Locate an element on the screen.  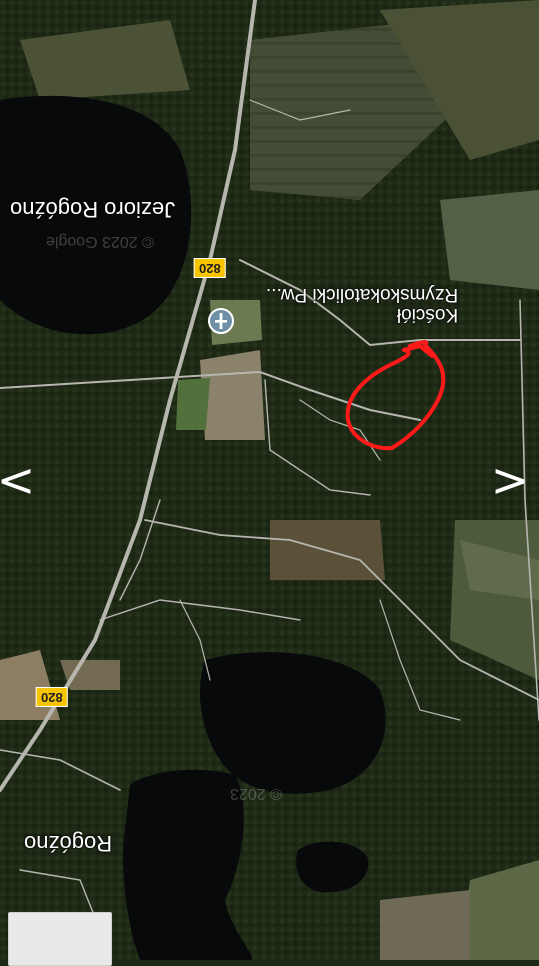
map-watermark: © 2023 Google is located at coordinates (100, 241).